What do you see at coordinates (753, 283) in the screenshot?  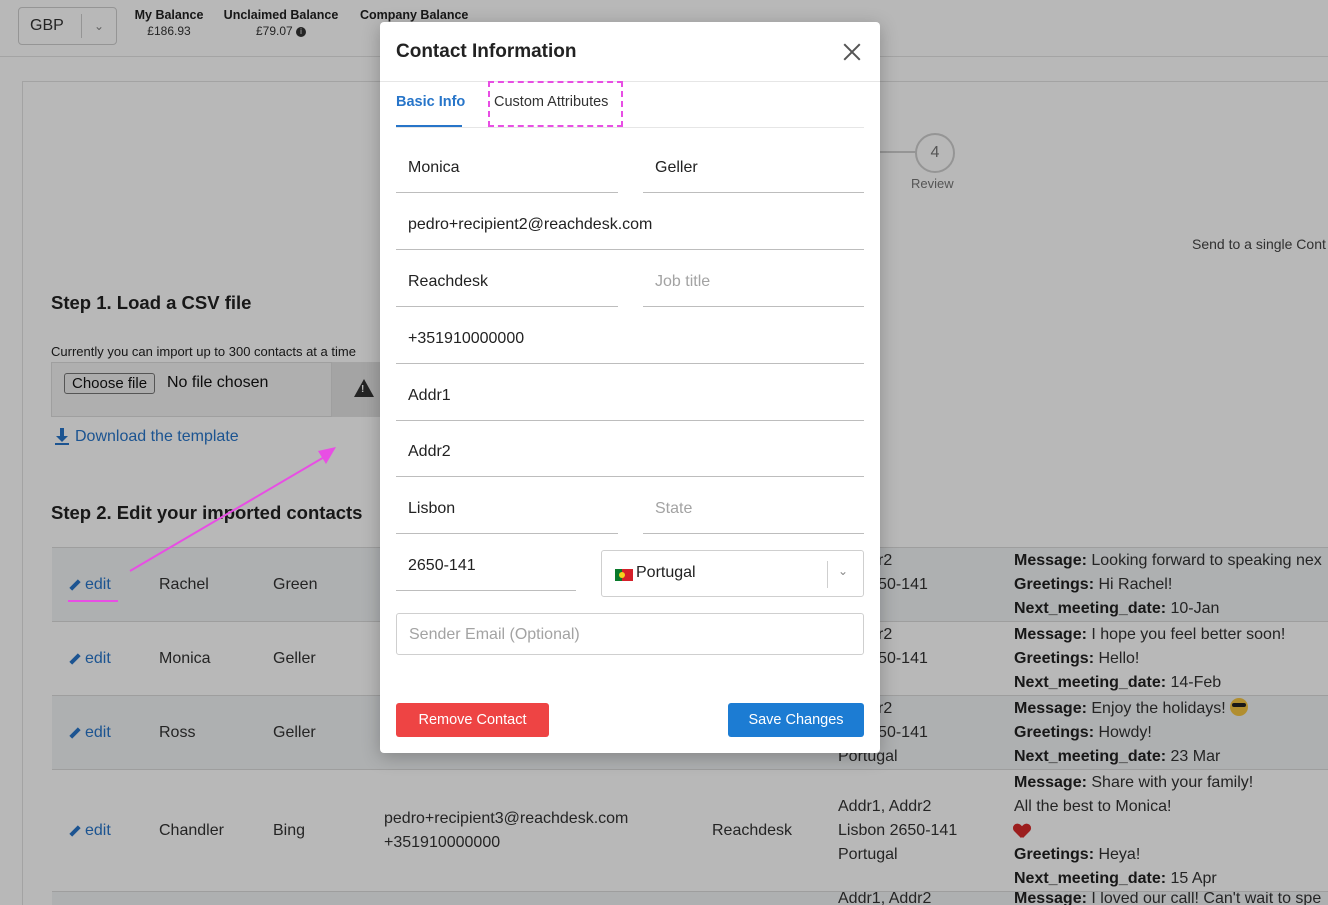 I see `job-title-field: Job title` at bounding box center [753, 283].